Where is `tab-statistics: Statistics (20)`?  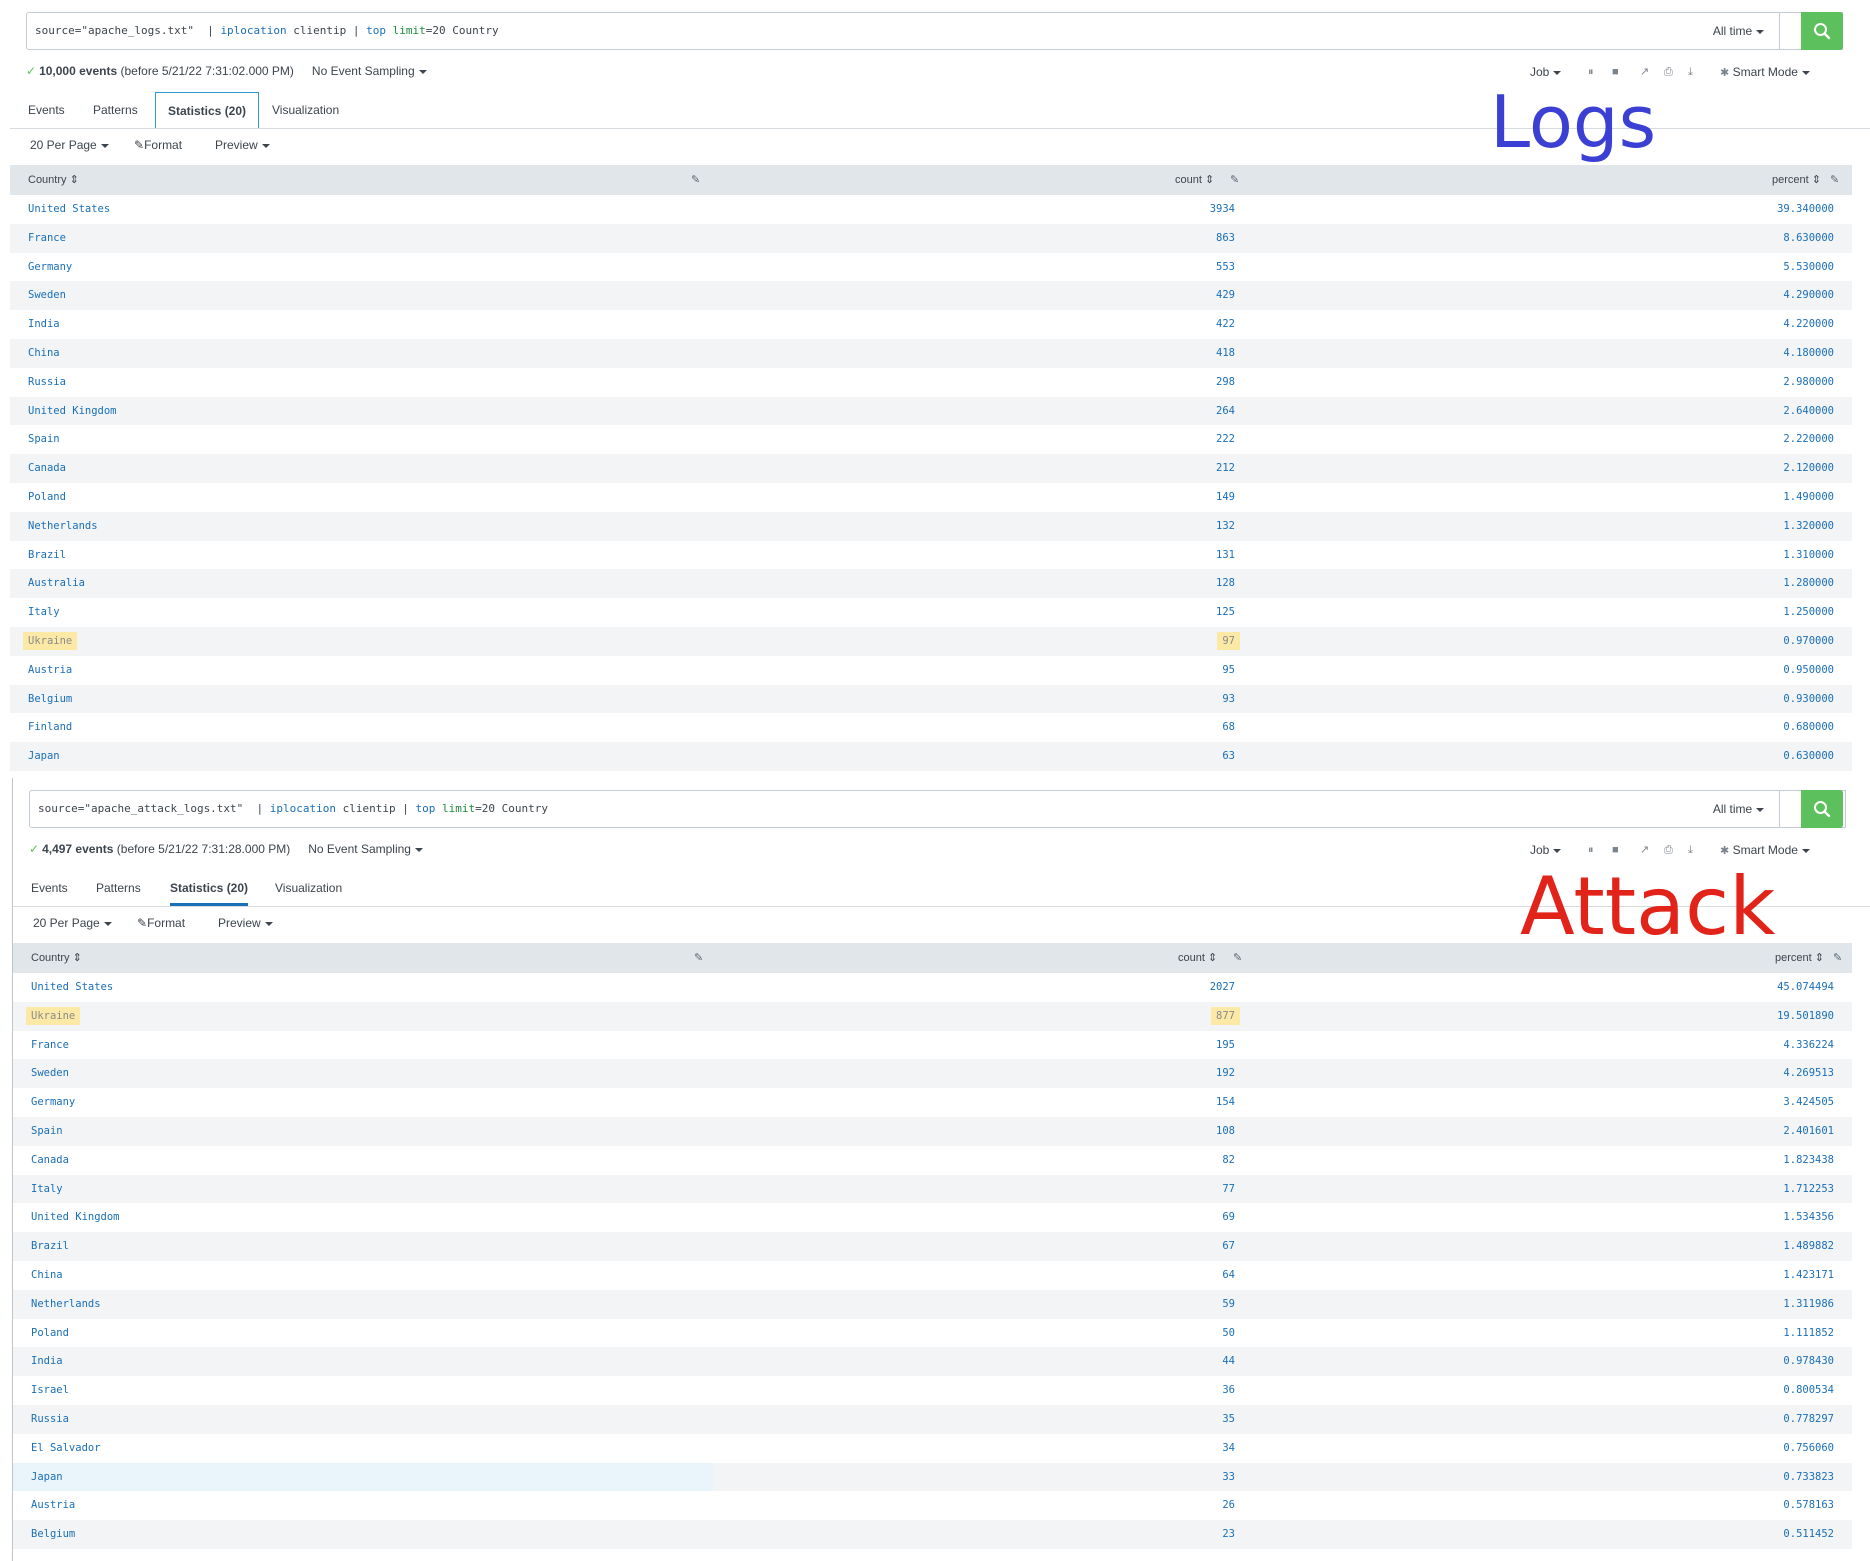
tab-statistics: Statistics (20) is located at coordinates (207, 110).